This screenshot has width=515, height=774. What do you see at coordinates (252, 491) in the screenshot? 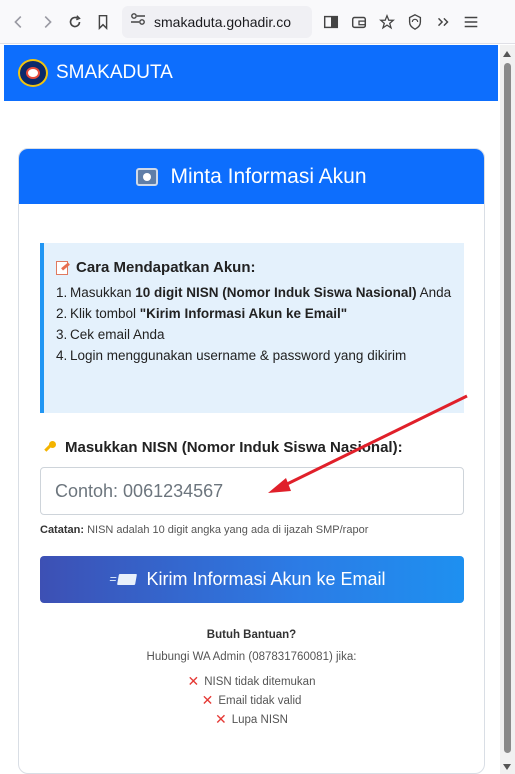
I see `nisn-input` at bounding box center [252, 491].